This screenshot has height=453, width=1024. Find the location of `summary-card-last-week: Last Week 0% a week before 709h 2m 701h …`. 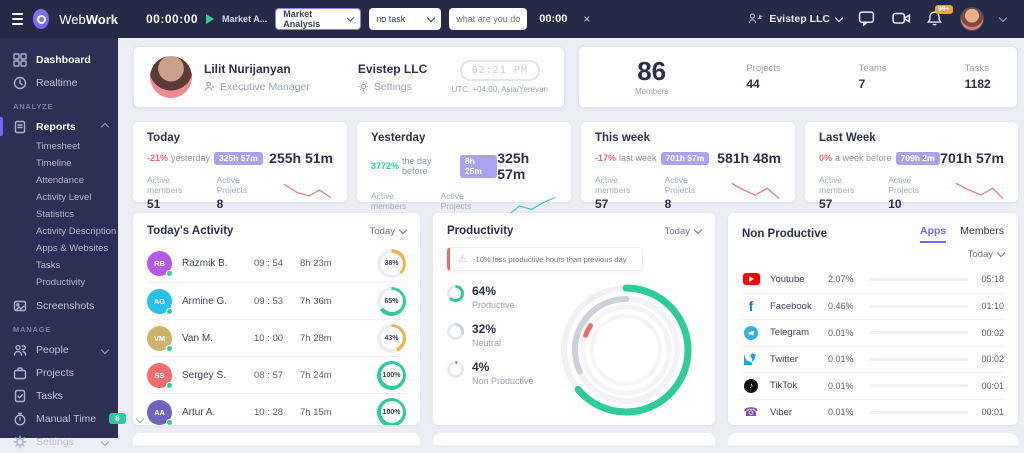

summary-card-last-week: Last Week 0% a week before 709h 2m 701h … is located at coordinates (911, 166).